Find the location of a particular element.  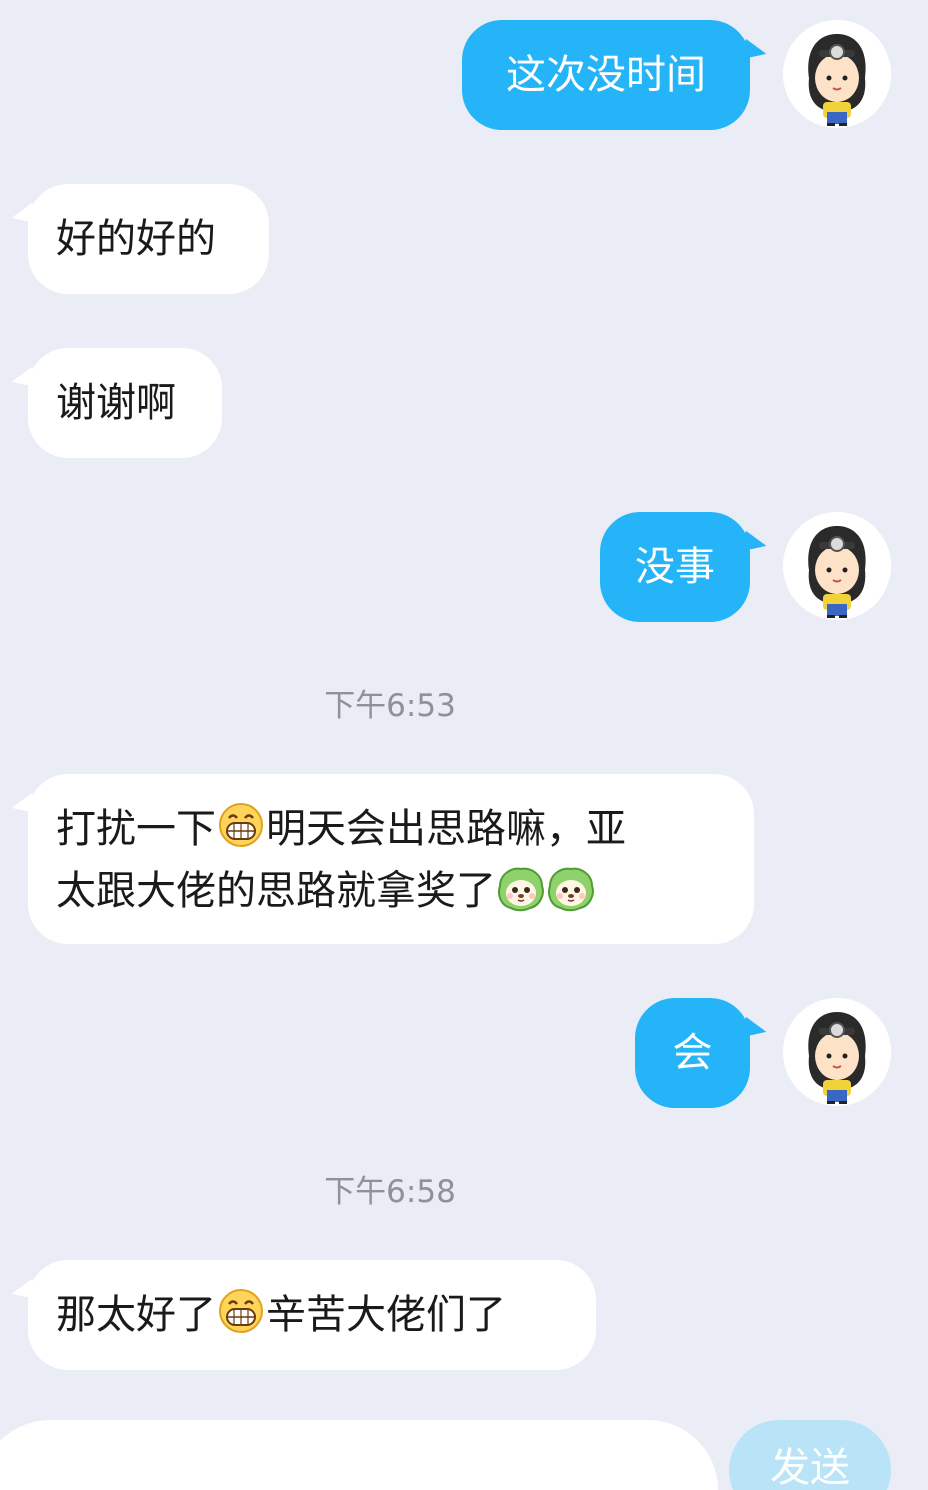

message-text: 太跟大佬的思路就拿奖了 is located at coordinates (276, 891).